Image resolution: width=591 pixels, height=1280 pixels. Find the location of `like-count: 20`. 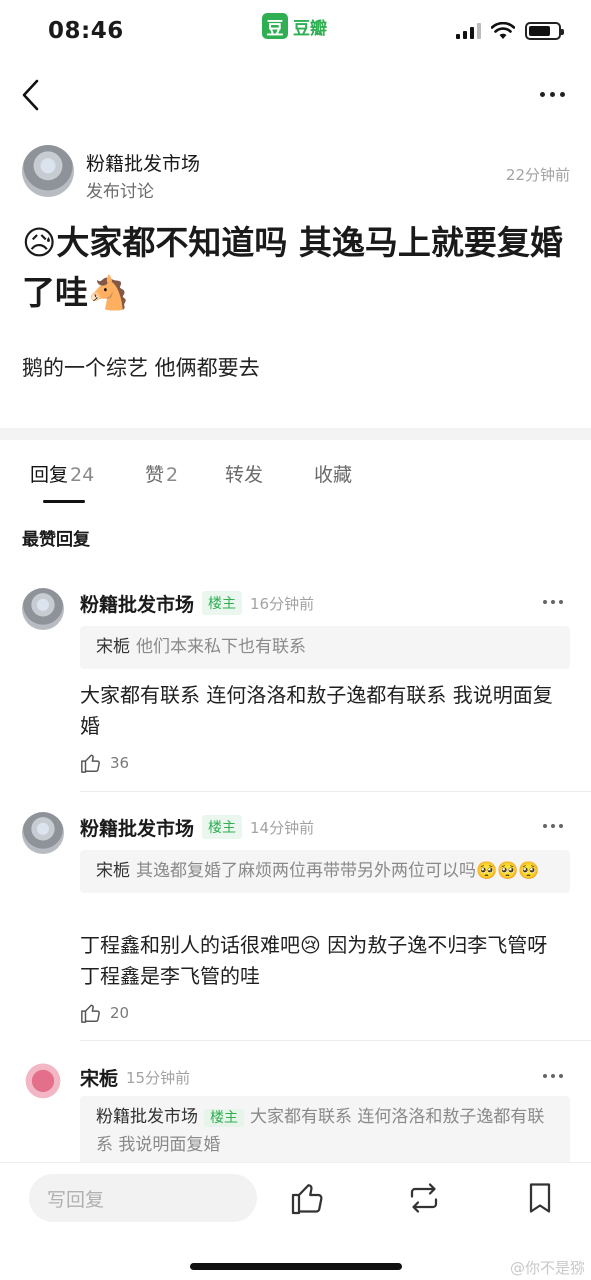

like-count: 20 is located at coordinates (120, 1013).